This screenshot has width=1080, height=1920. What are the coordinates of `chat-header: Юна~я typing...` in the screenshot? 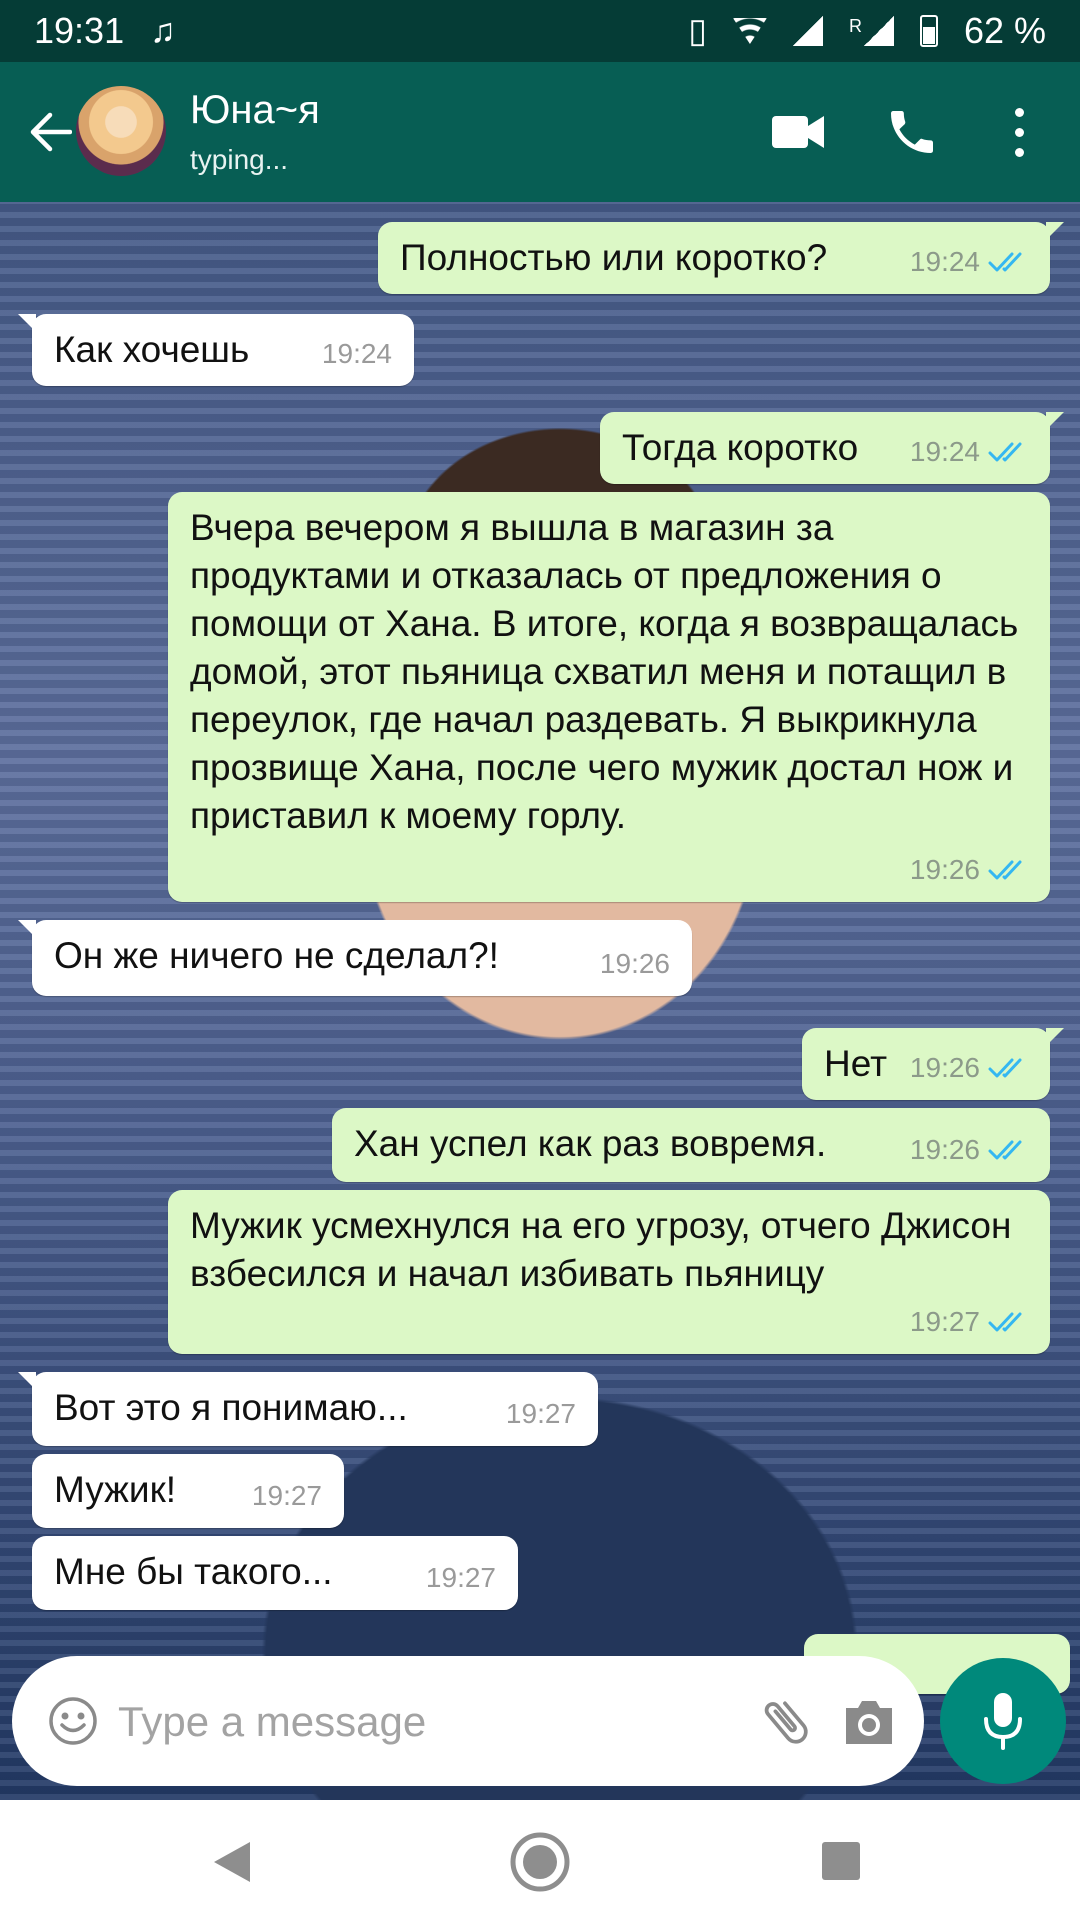 It's located at (540, 132).